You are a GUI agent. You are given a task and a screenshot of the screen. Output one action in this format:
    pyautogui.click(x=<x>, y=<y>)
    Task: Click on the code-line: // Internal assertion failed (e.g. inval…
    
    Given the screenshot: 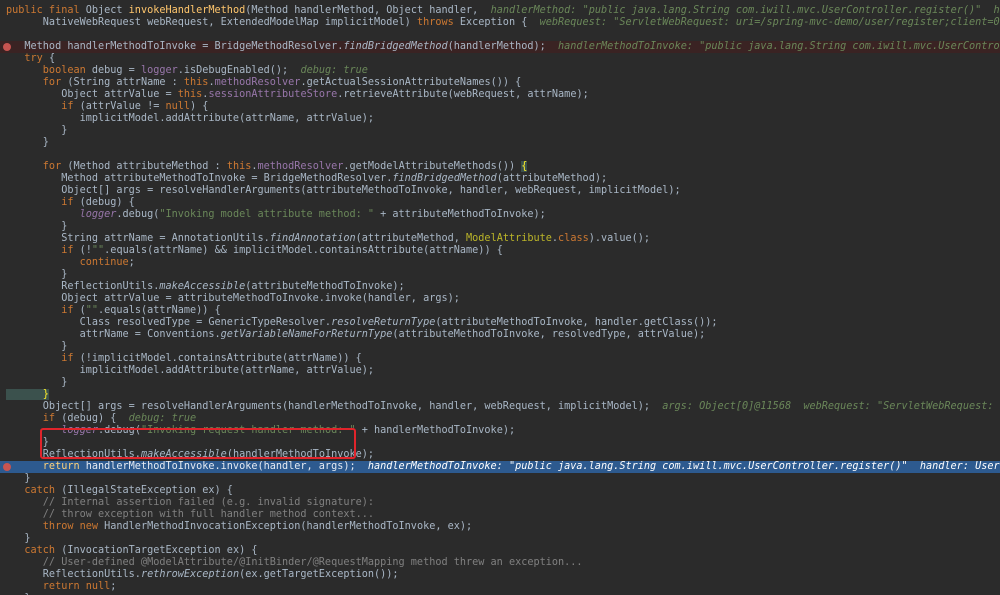 What is the action you would take?
    pyautogui.click(x=500, y=503)
    